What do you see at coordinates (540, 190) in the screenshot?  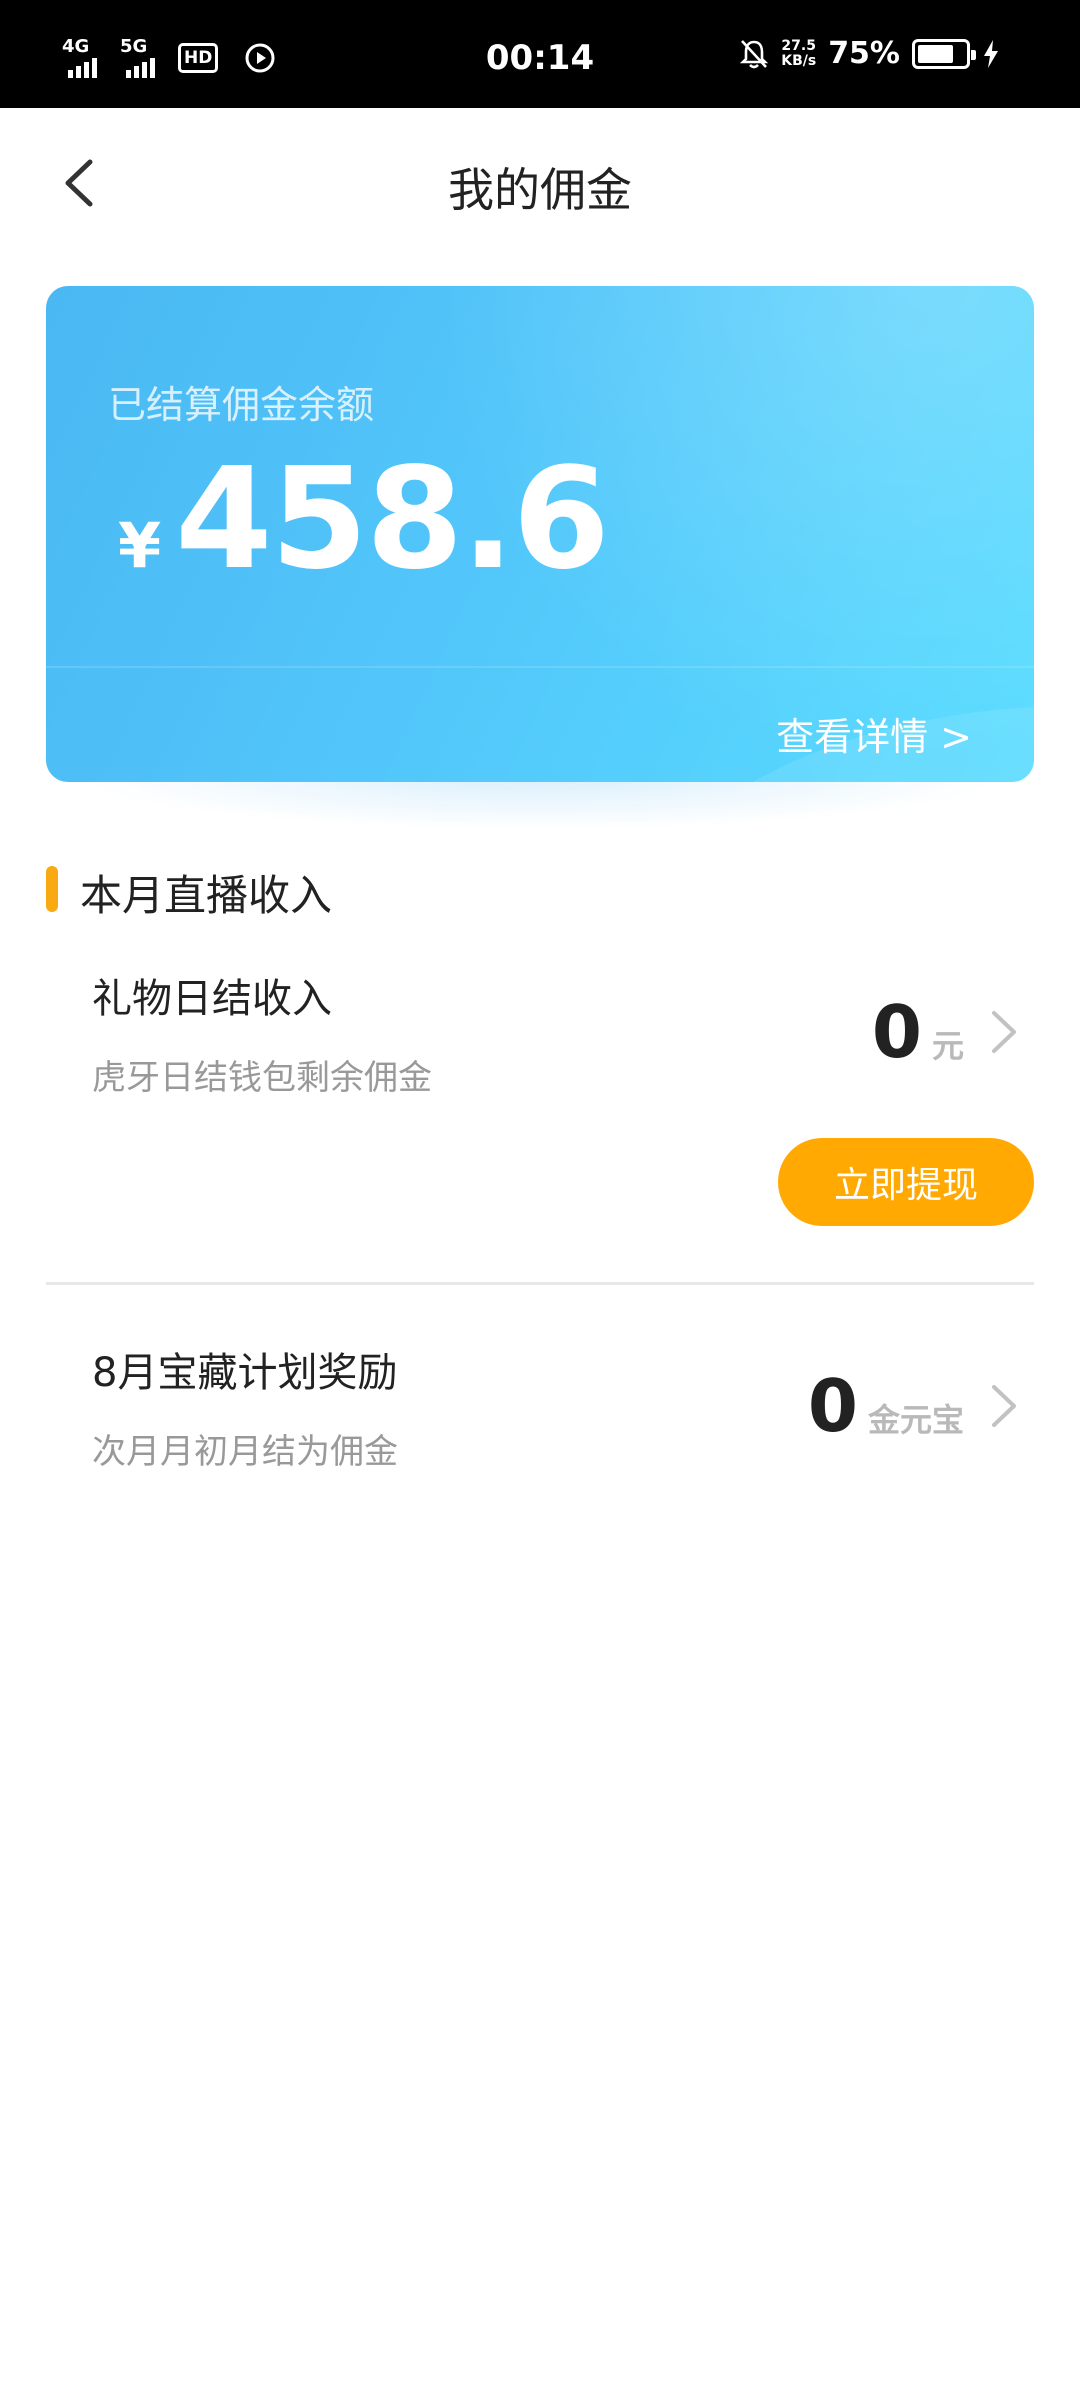 I see `page-title: 我的佣金` at bounding box center [540, 190].